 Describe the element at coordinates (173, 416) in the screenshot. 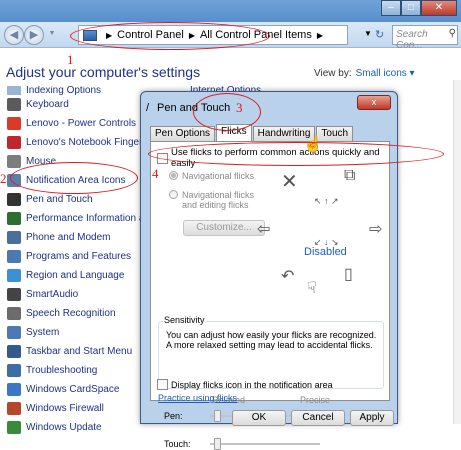

I see `pen-label: Pen:` at that location.